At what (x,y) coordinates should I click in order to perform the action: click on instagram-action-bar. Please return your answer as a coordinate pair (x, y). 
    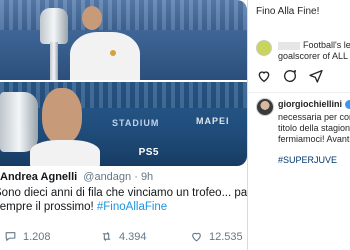
    Looking at the image, I should click on (290, 76).